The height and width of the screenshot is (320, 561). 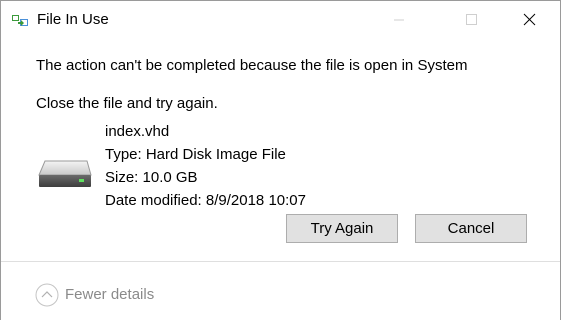 What do you see at coordinates (47, 295) in the screenshot?
I see `chevron-up-circle-icon` at bounding box center [47, 295].